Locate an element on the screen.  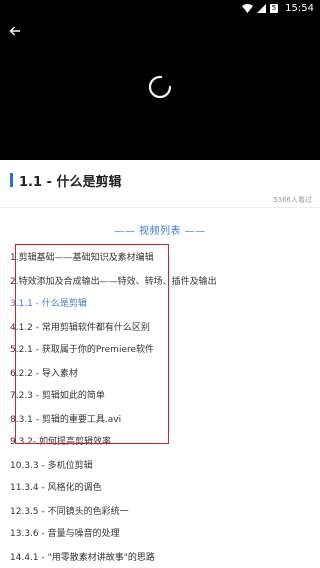
episode-item: 10.3.3 - 多机位剪辑 is located at coordinates (51, 464).